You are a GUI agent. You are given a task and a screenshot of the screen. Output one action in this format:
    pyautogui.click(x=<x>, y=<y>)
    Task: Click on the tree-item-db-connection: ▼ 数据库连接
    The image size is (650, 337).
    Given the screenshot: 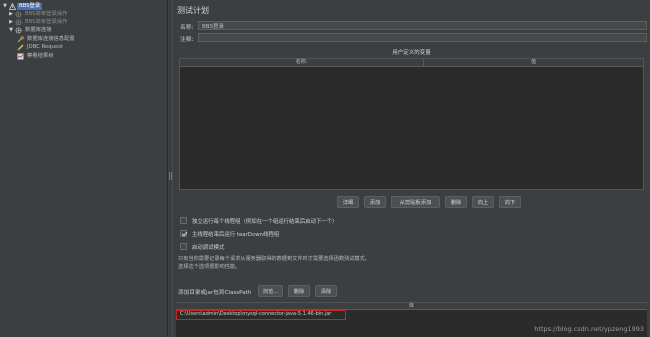 What is the action you would take?
    pyautogui.click(x=31, y=30)
    